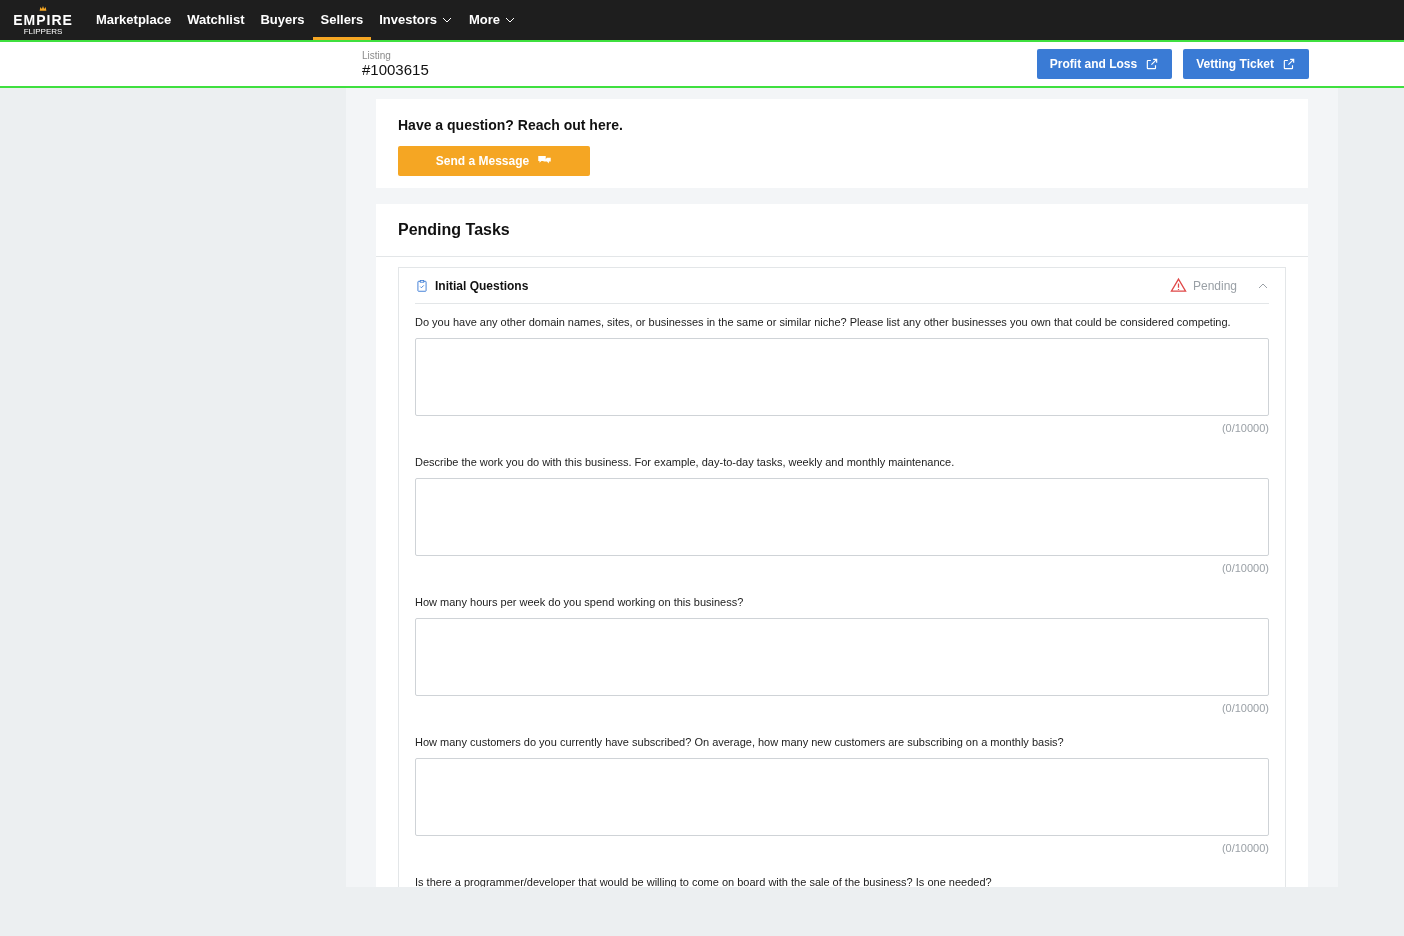 This screenshot has height=936, width=1404. I want to click on nav-item: Marketplace, so click(134, 21).